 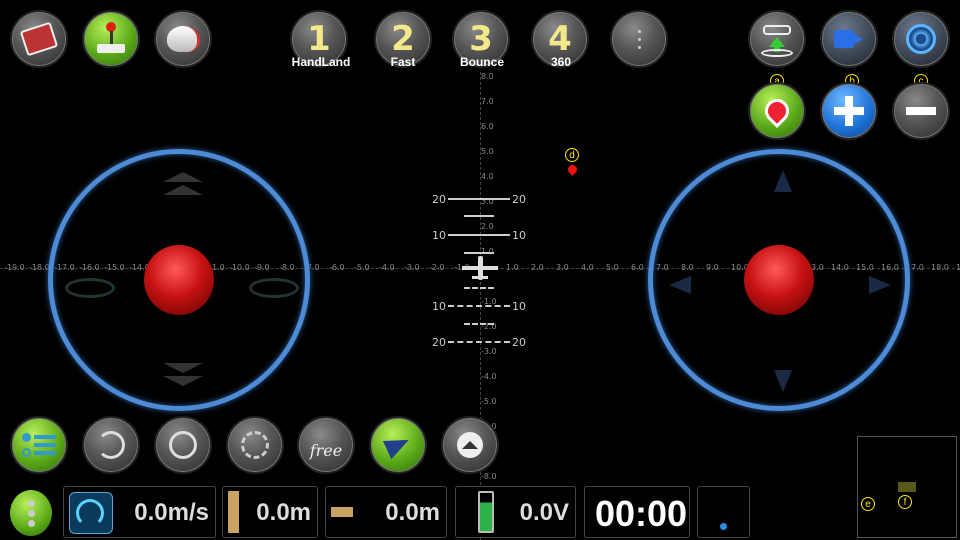 I want to click on vertical-axis-tick-label: 7.0, so click(x=487, y=101).